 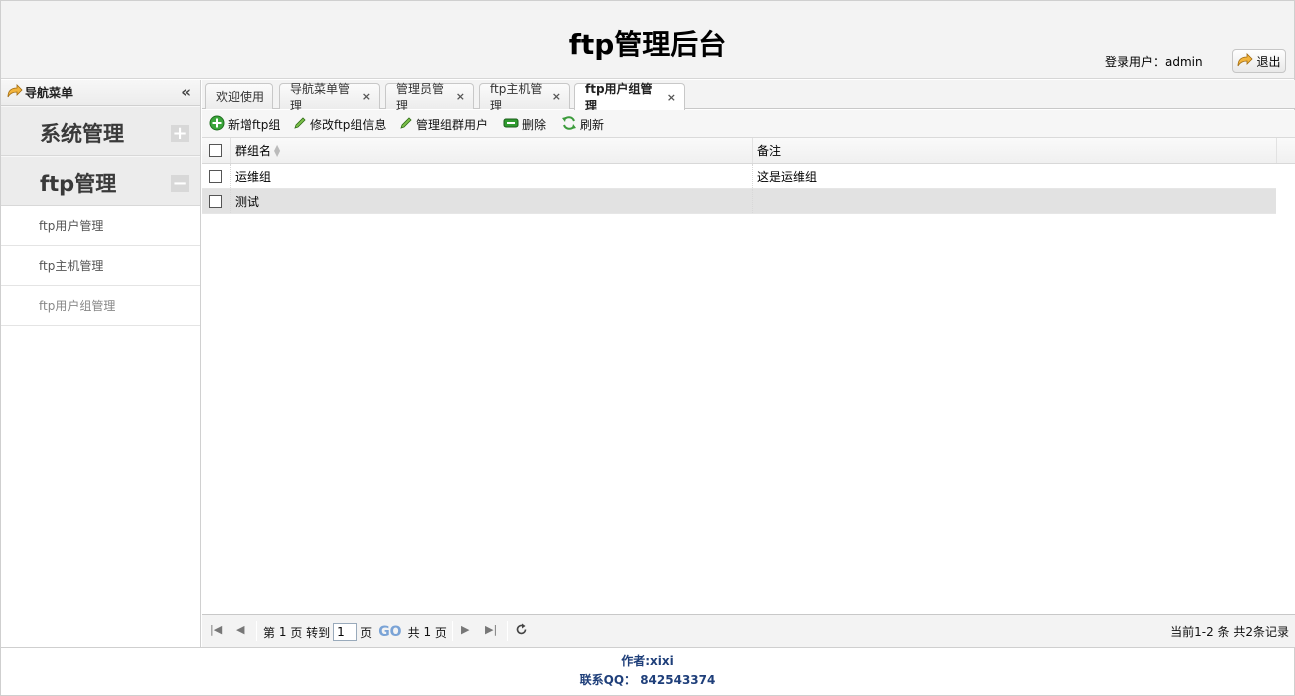 I want to click on tab-ftp-group-management: ftp用户组管理 ×, so click(x=629, y=97).